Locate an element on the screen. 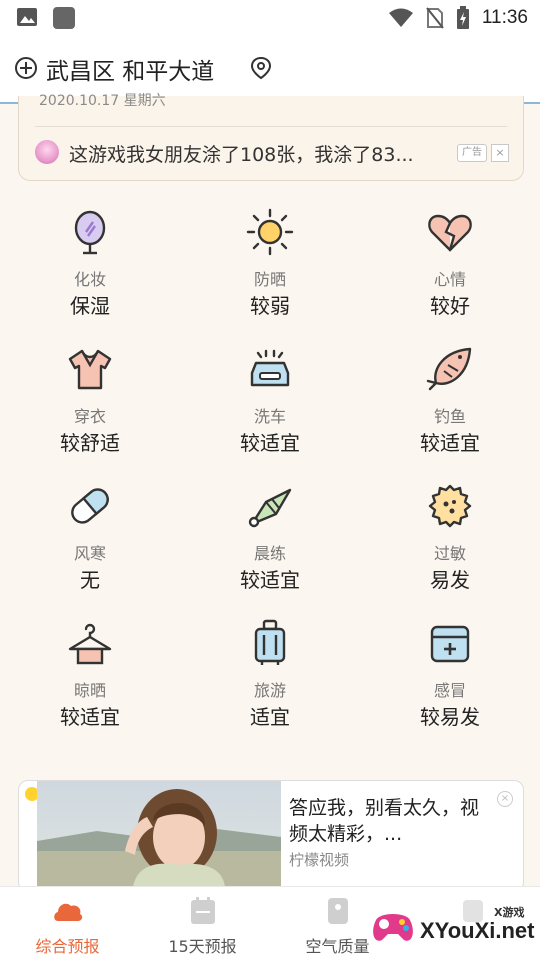 The height and width of the screenshot is (961, 540). ad-close-button: × is located at coordinates (500, 153).